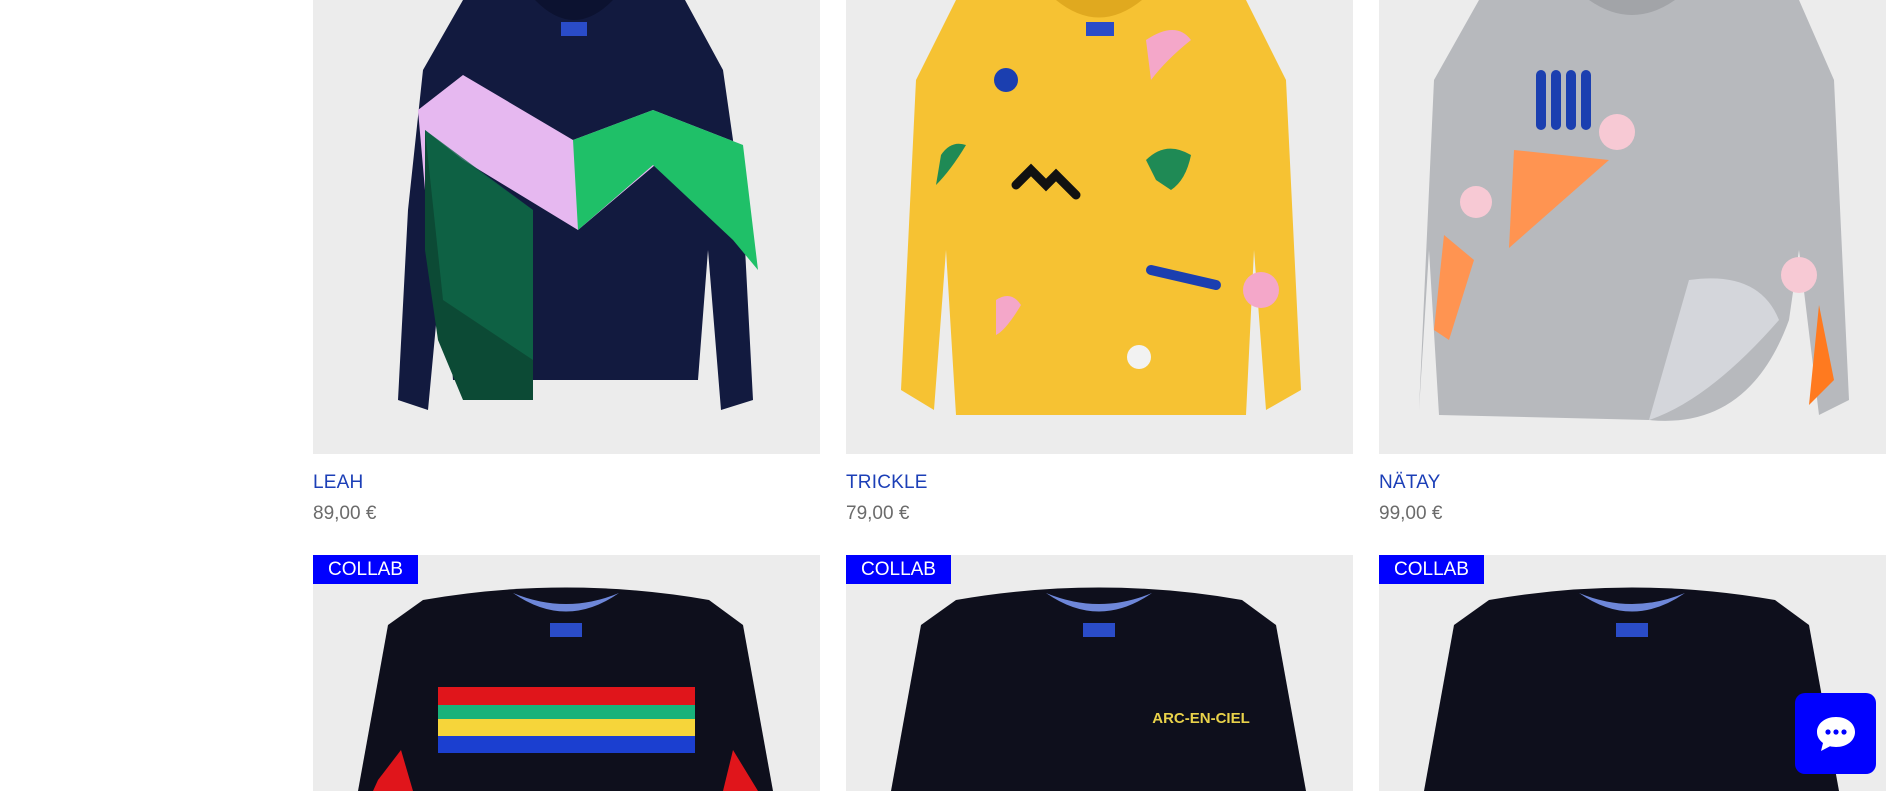 Image resolution: width=1900 pixels, height=791 pixels. I want to click on product-price: 99,00 €, so click(1411, 513).